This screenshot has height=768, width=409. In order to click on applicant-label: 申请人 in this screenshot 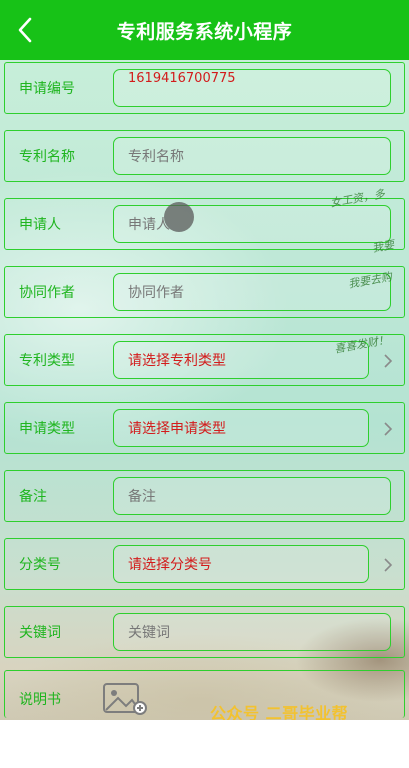, I will do `click(40, 225)`.